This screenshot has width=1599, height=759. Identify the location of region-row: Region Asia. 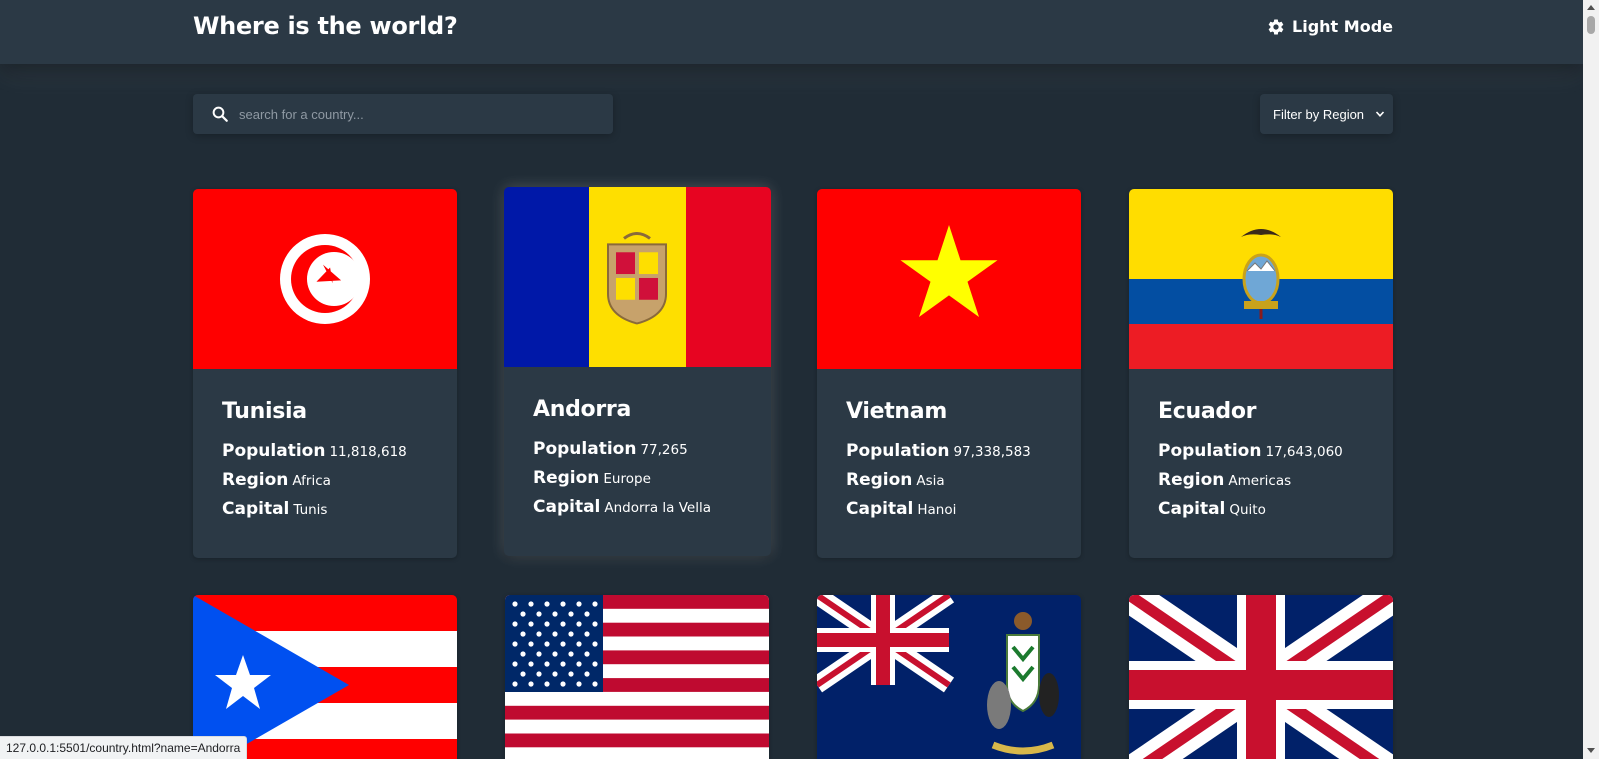
(949, 480).